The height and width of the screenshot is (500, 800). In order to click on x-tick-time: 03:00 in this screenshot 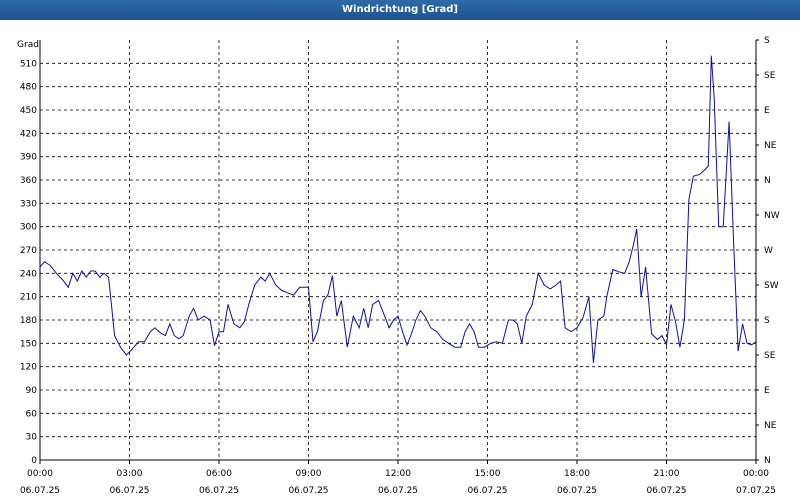, I will do `click(130, 474)`.